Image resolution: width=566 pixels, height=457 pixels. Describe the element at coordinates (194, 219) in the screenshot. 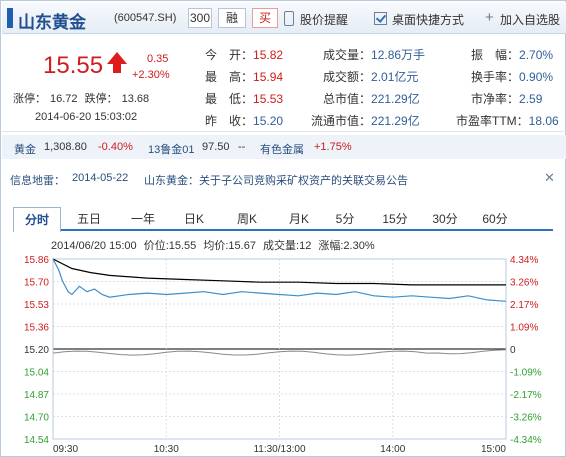

I see `tab-daily-k: 日K` at that location.